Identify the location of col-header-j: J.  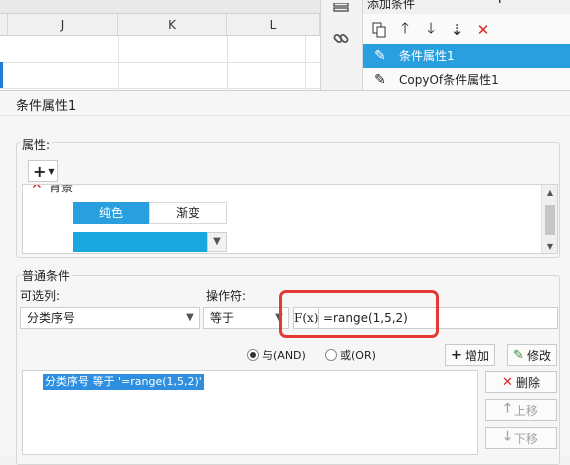
(63, 25).